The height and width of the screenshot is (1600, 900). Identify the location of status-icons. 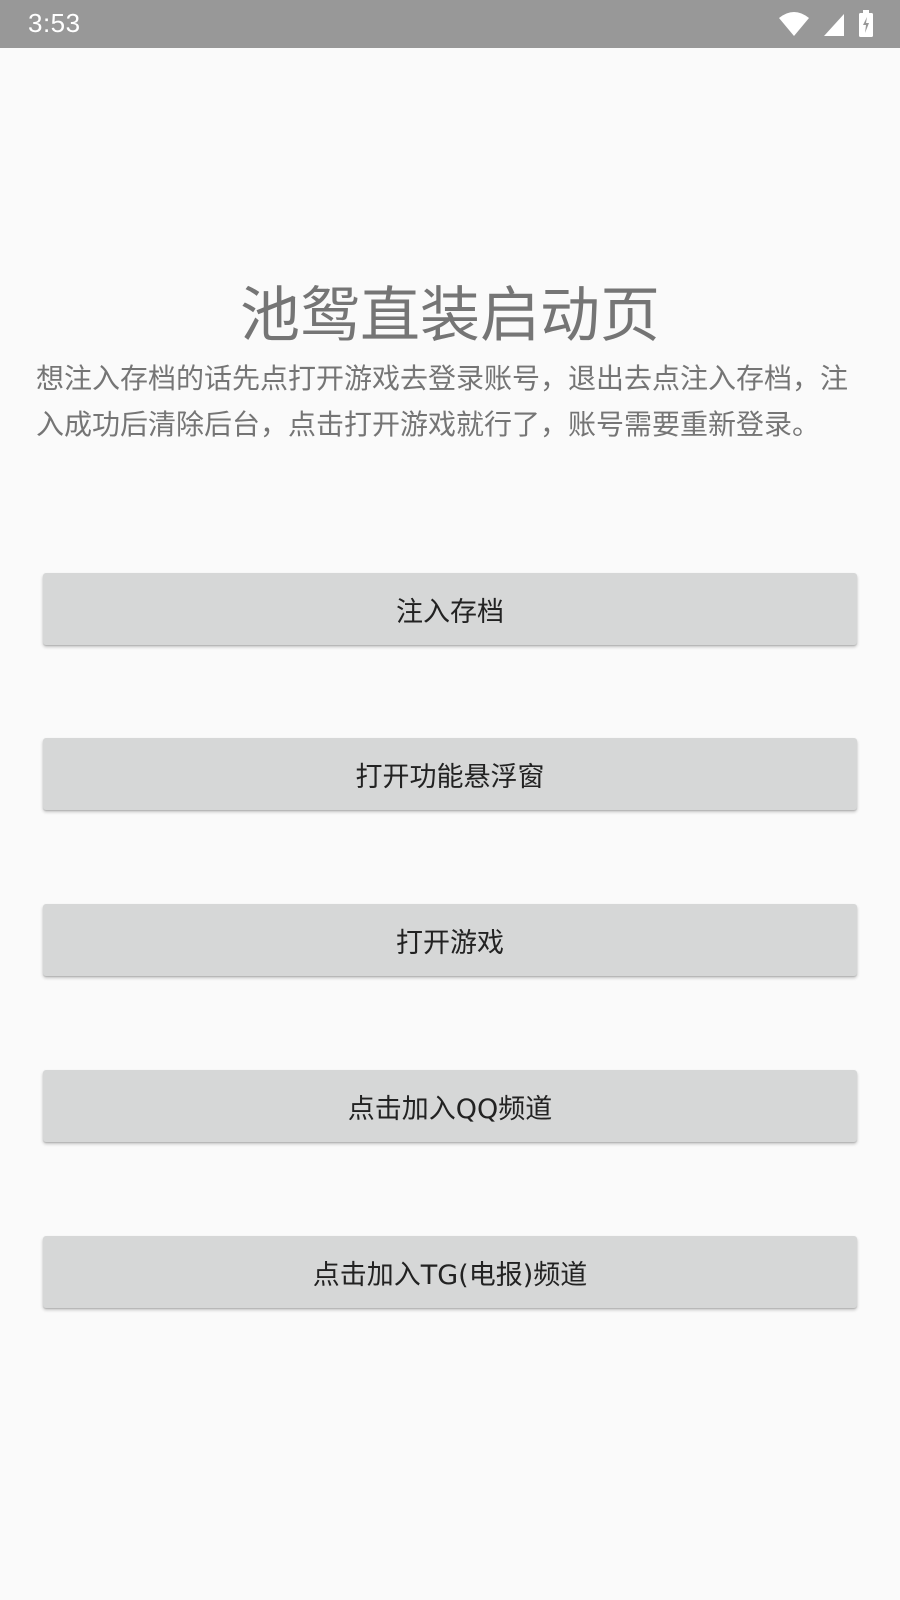
(826, 24).